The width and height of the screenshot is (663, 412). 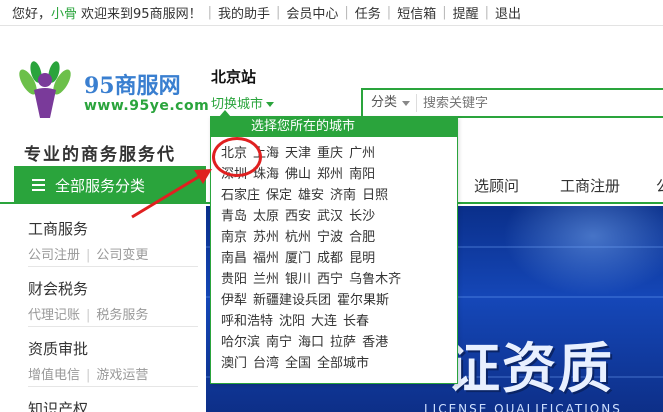 I want to click on sidebar-item-qualification: 资质审批 增值电信 | 游戏运营, so click(x=113, y=360).